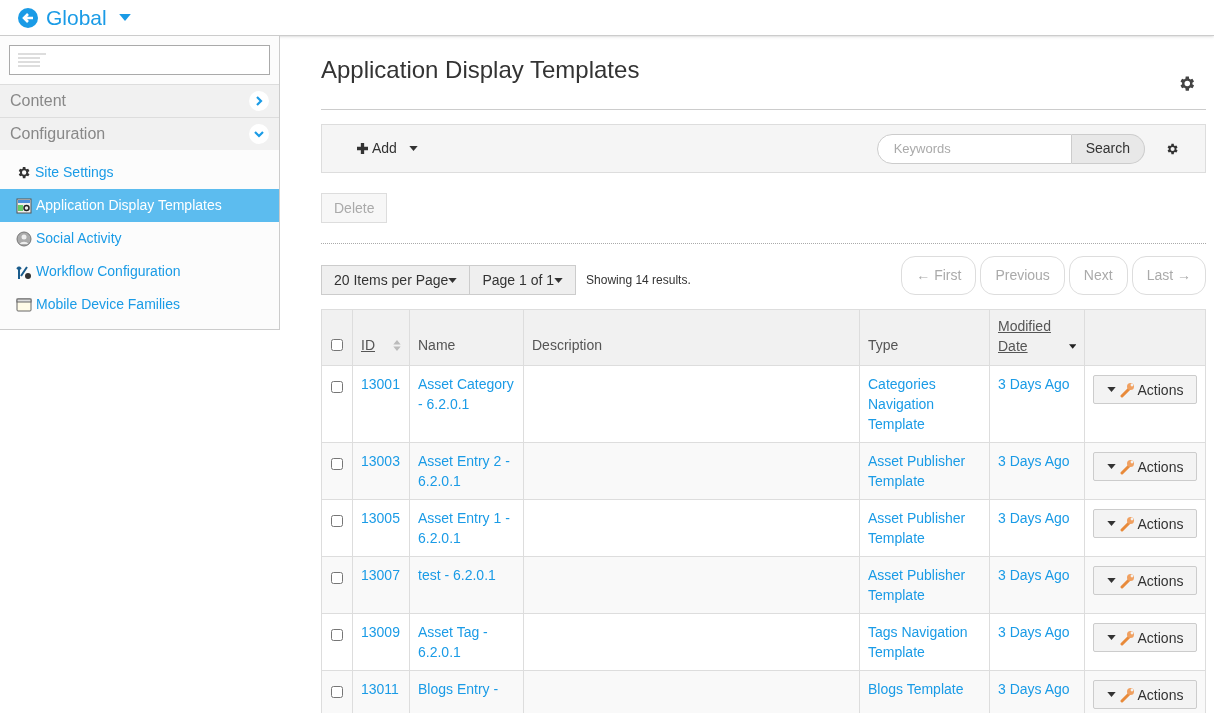 This screenshot has height=713, width=1214. What do you see at coordinates (480, 70) in the screenshot?
I see `page-title: Application Display Templates` at bounding box center [480, 70].